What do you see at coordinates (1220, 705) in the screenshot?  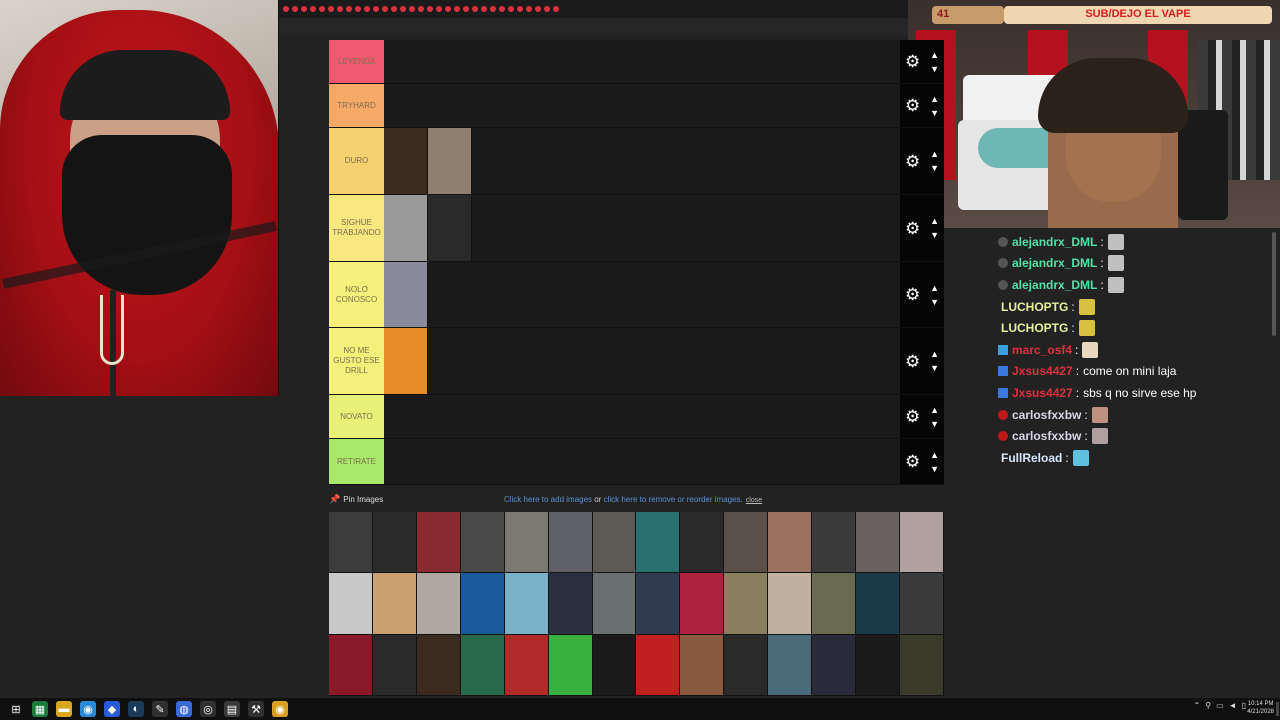 I see `tray-icon: ▭` at bounding box center [1220, 705].